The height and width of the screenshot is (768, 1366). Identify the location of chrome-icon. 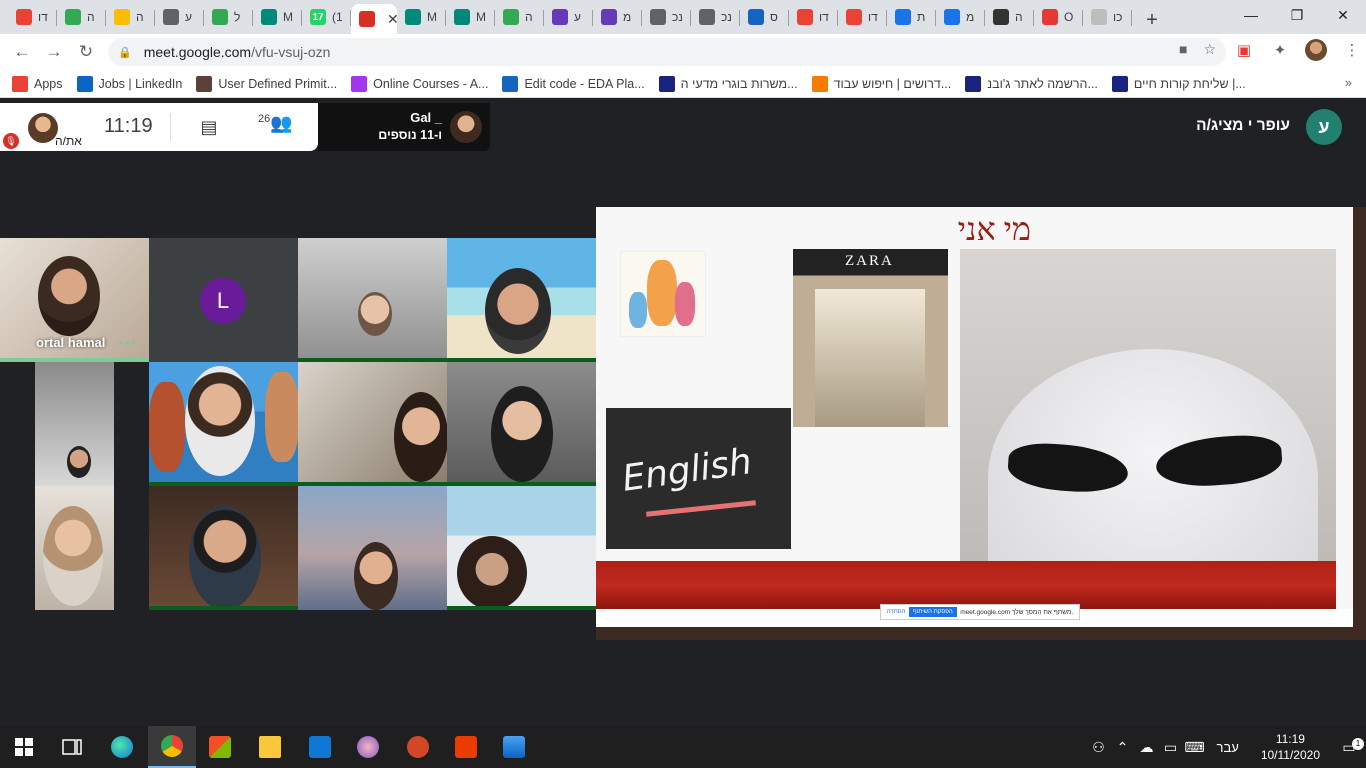
(172, 747).